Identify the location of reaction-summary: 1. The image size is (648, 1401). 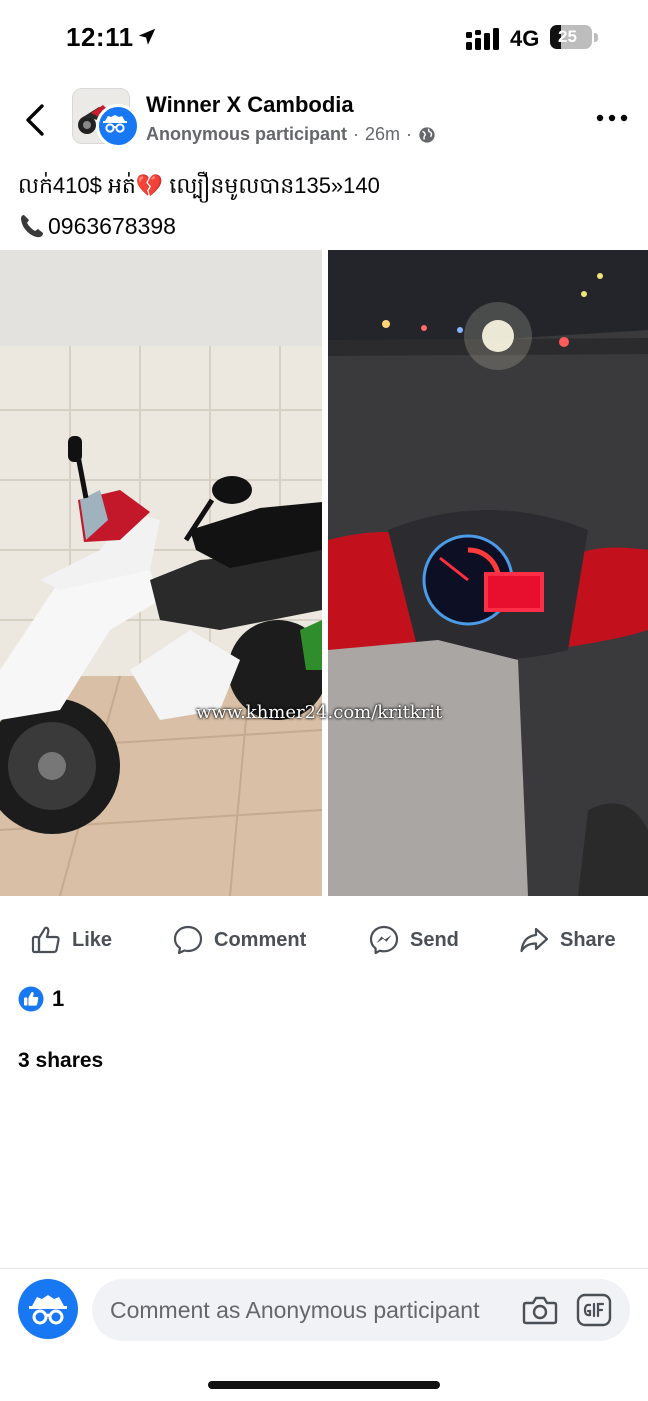
(41, 999).